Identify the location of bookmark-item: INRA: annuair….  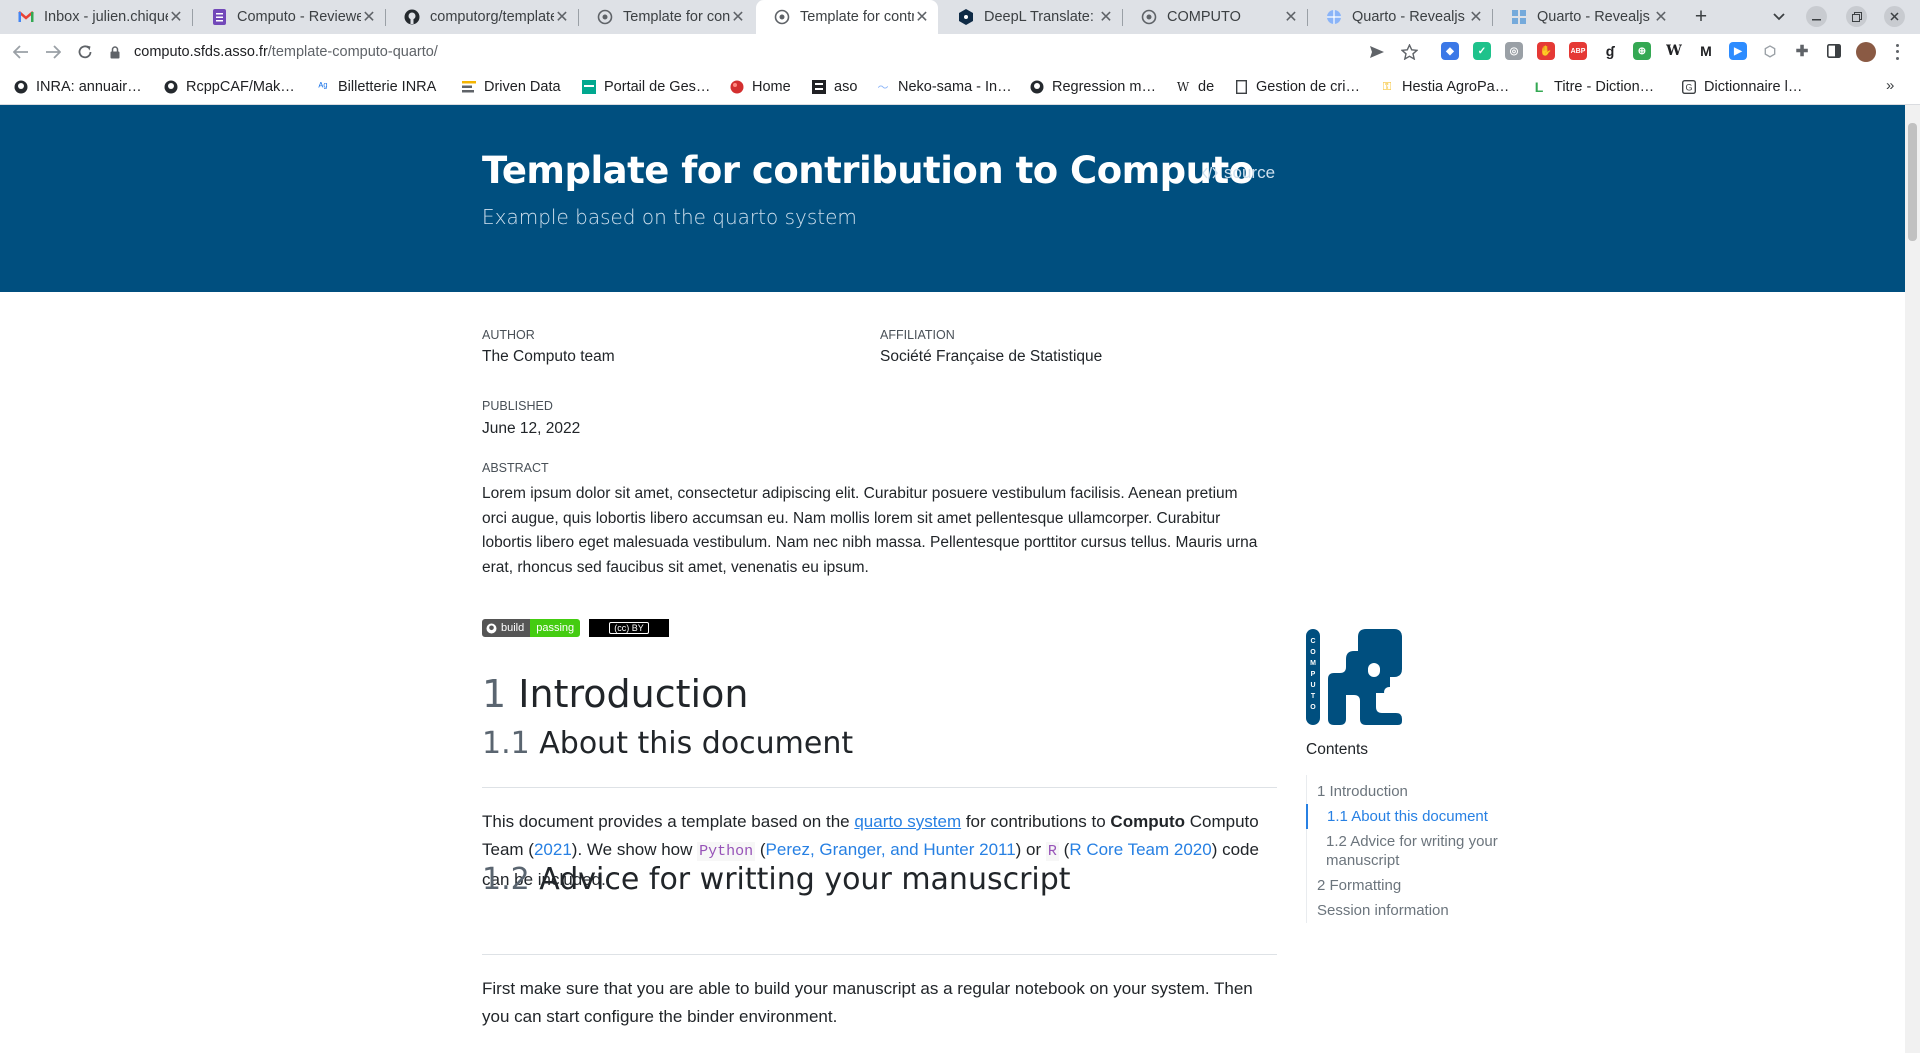
(78, 87).